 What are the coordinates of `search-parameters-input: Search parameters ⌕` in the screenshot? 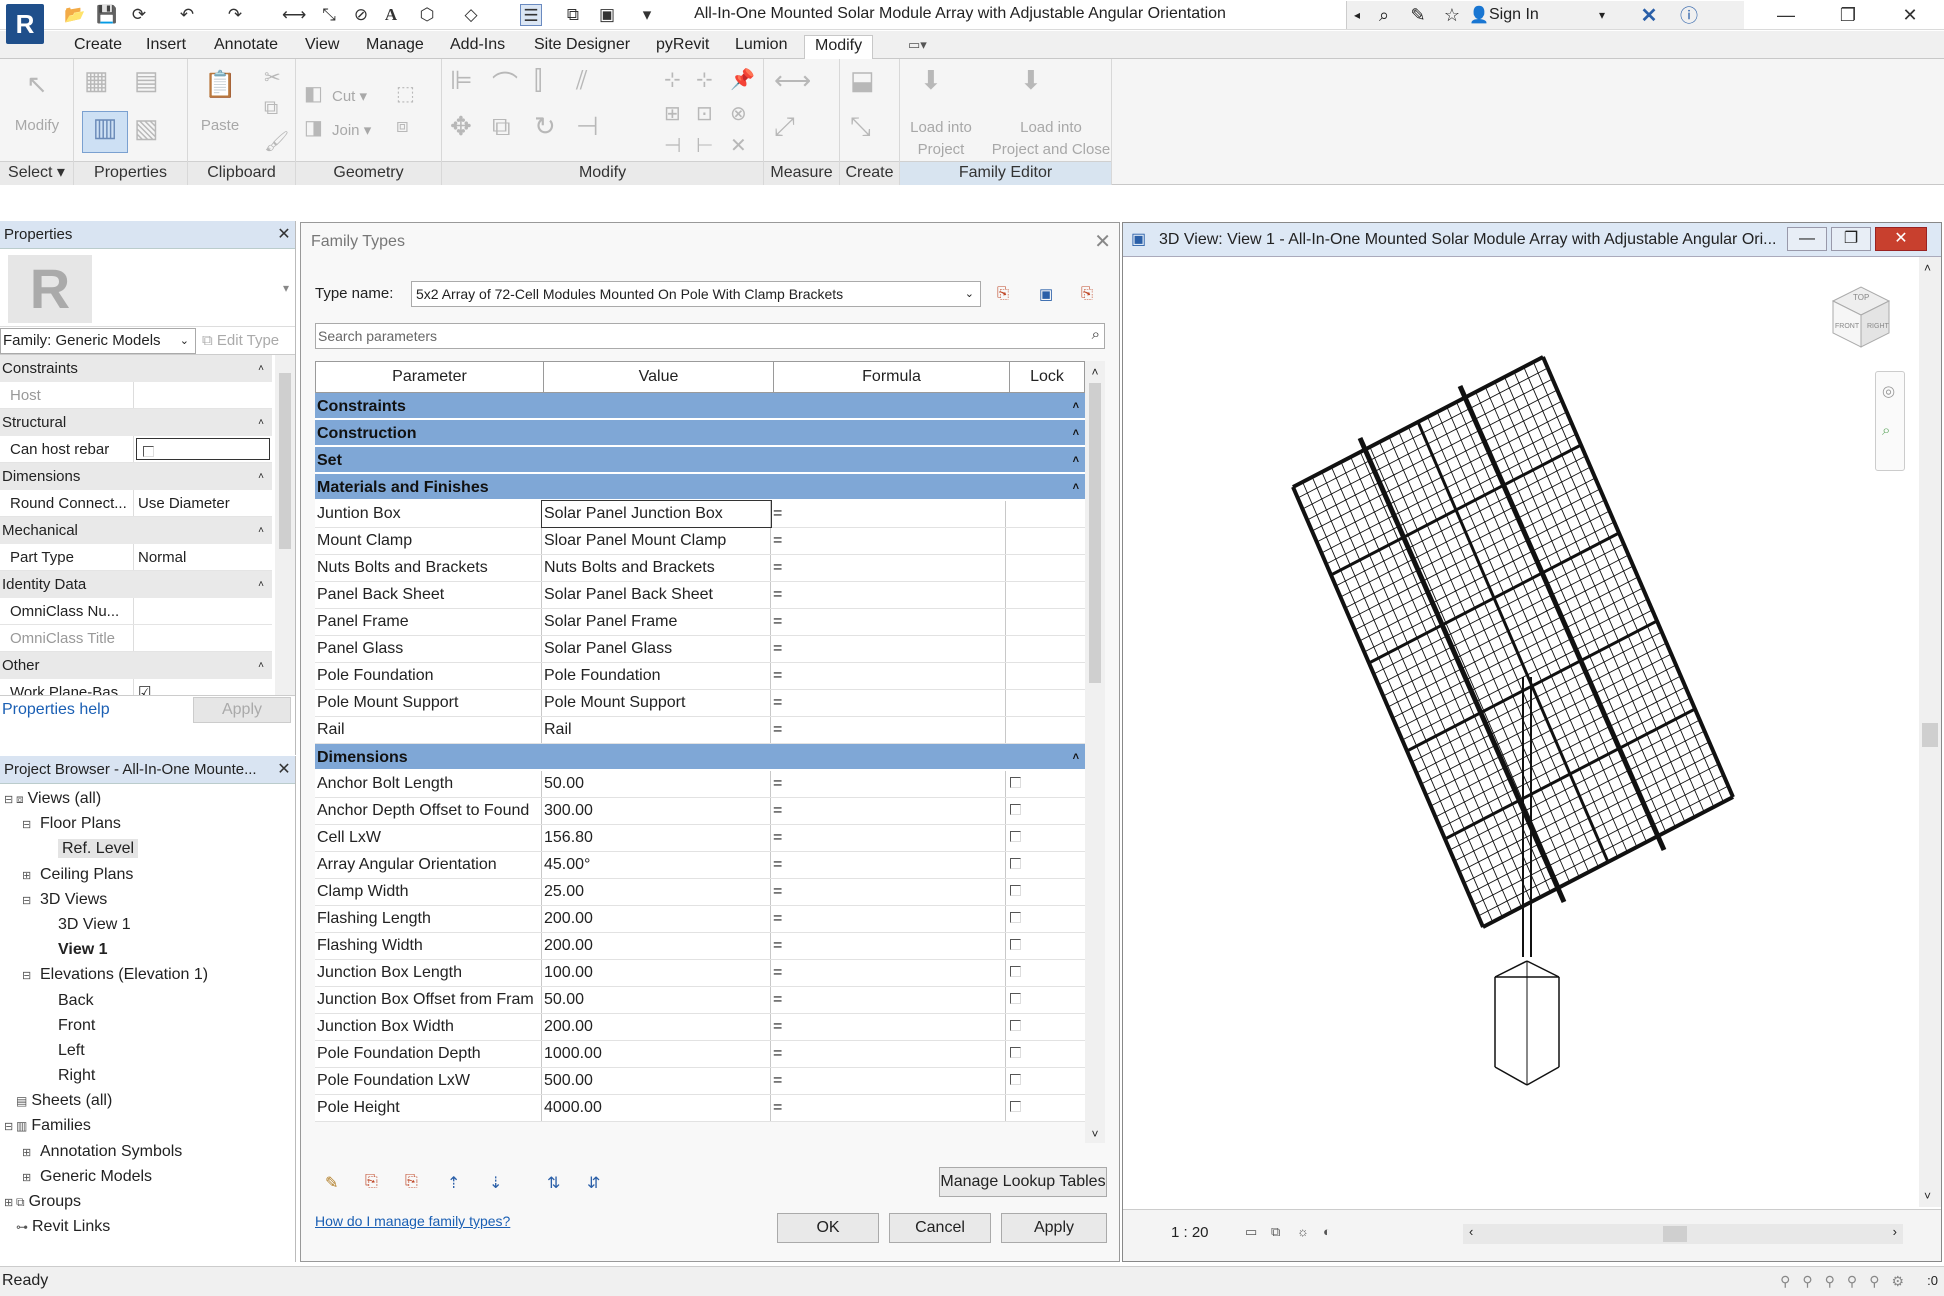 It's located at (710, 336).